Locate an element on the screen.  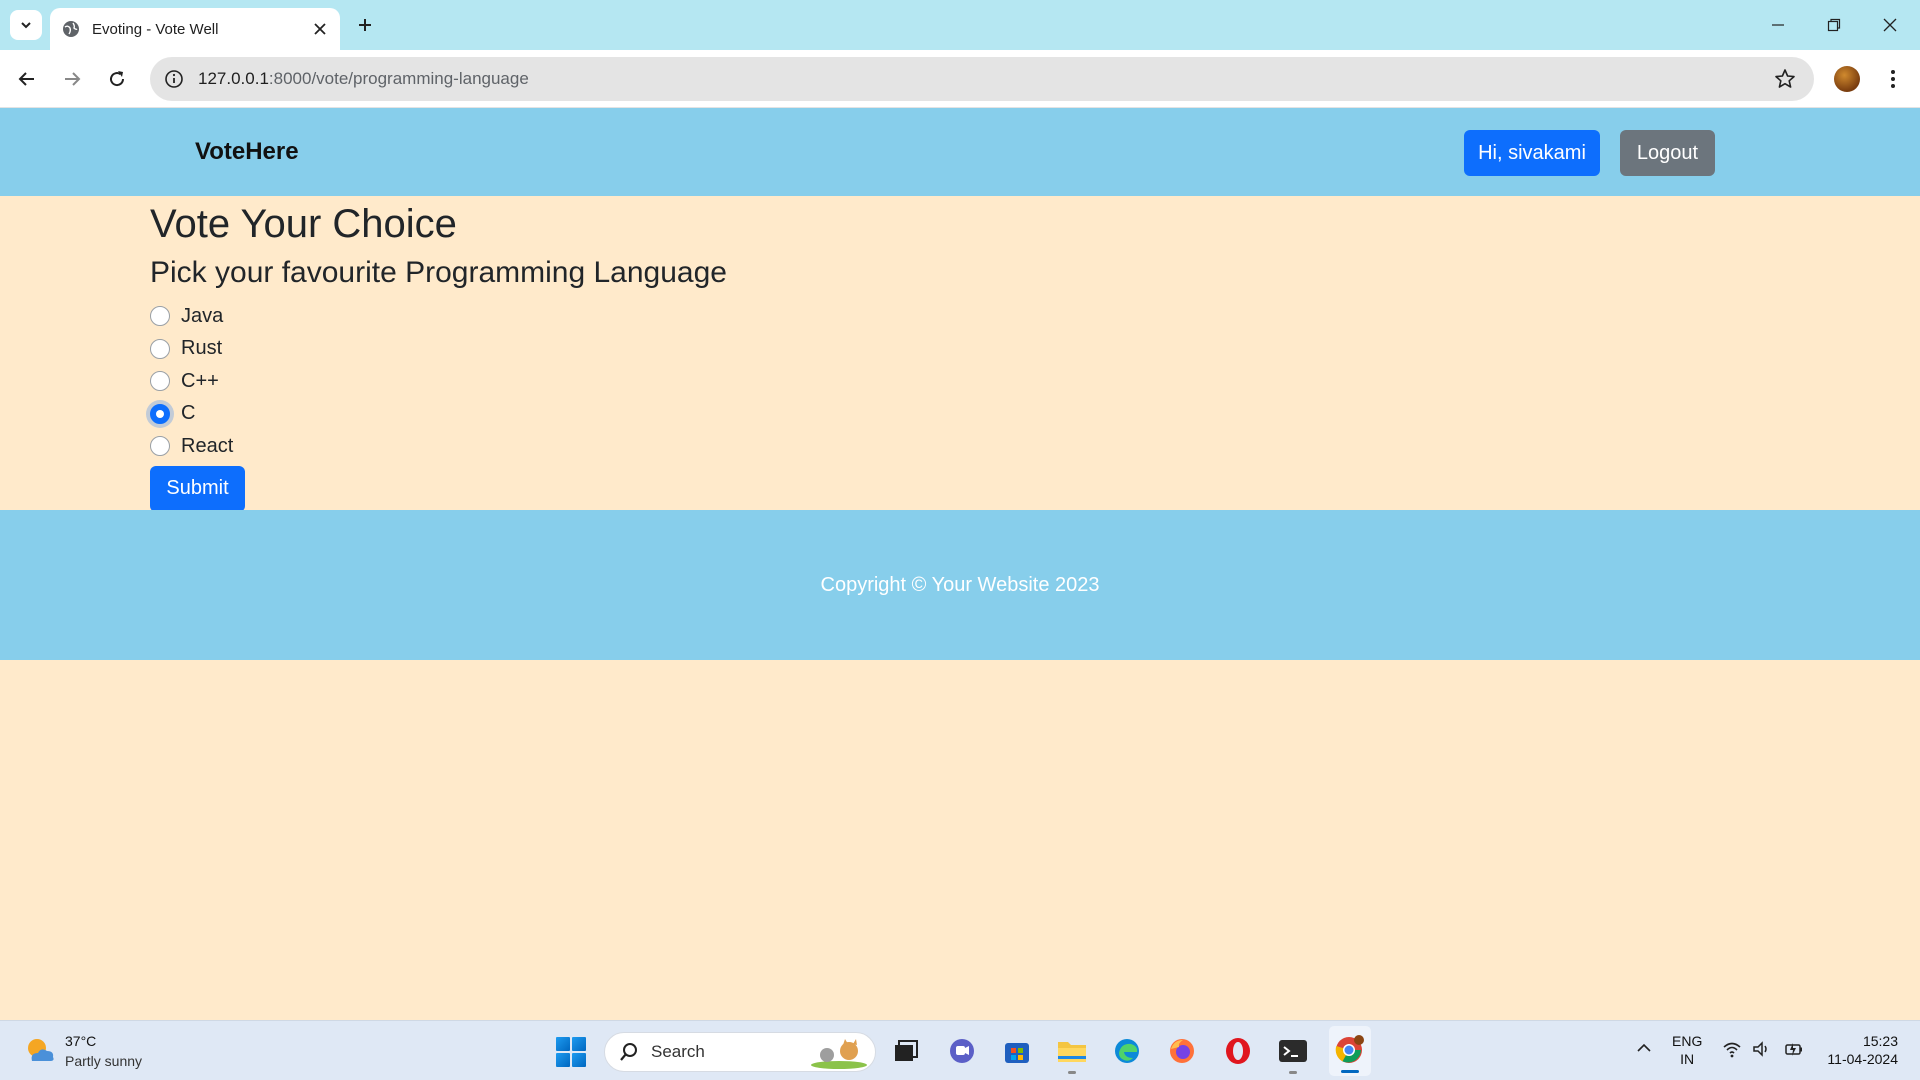
copyright-text: Copyright © Your Website 2023 is located at coordinates (960, 584).